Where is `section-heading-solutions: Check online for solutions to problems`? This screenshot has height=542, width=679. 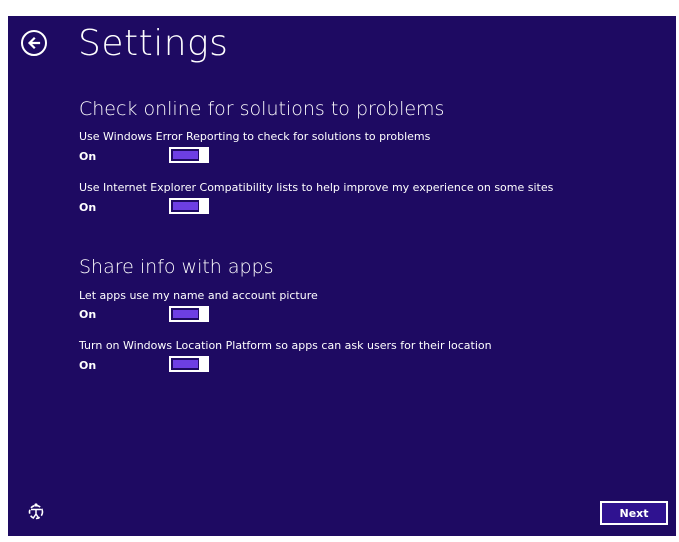 section-heading-solutions: Check online for solutions to problems is located at coordinates (262, 109).